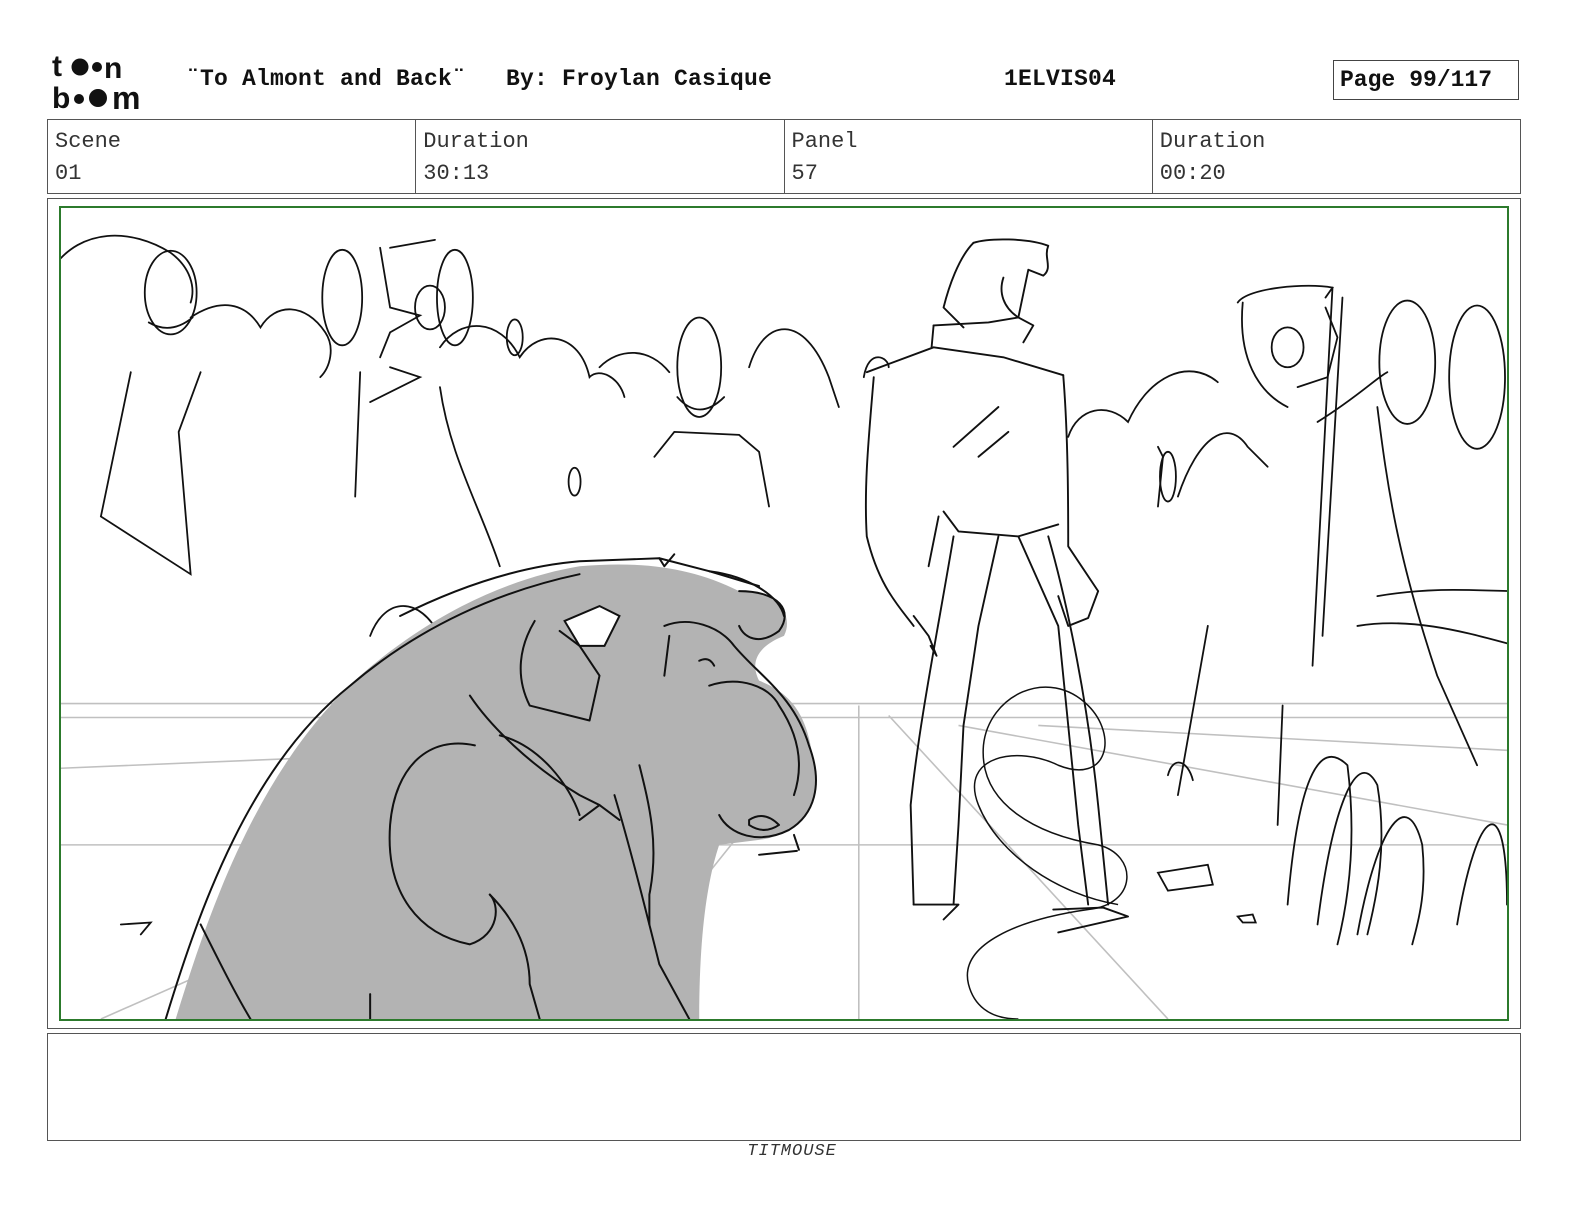 The height and width of the screenshot is (1224, 1584). Describe the element at coordinates (824, 141) in the screenshot. I see `panel-label: Panel` at that location.